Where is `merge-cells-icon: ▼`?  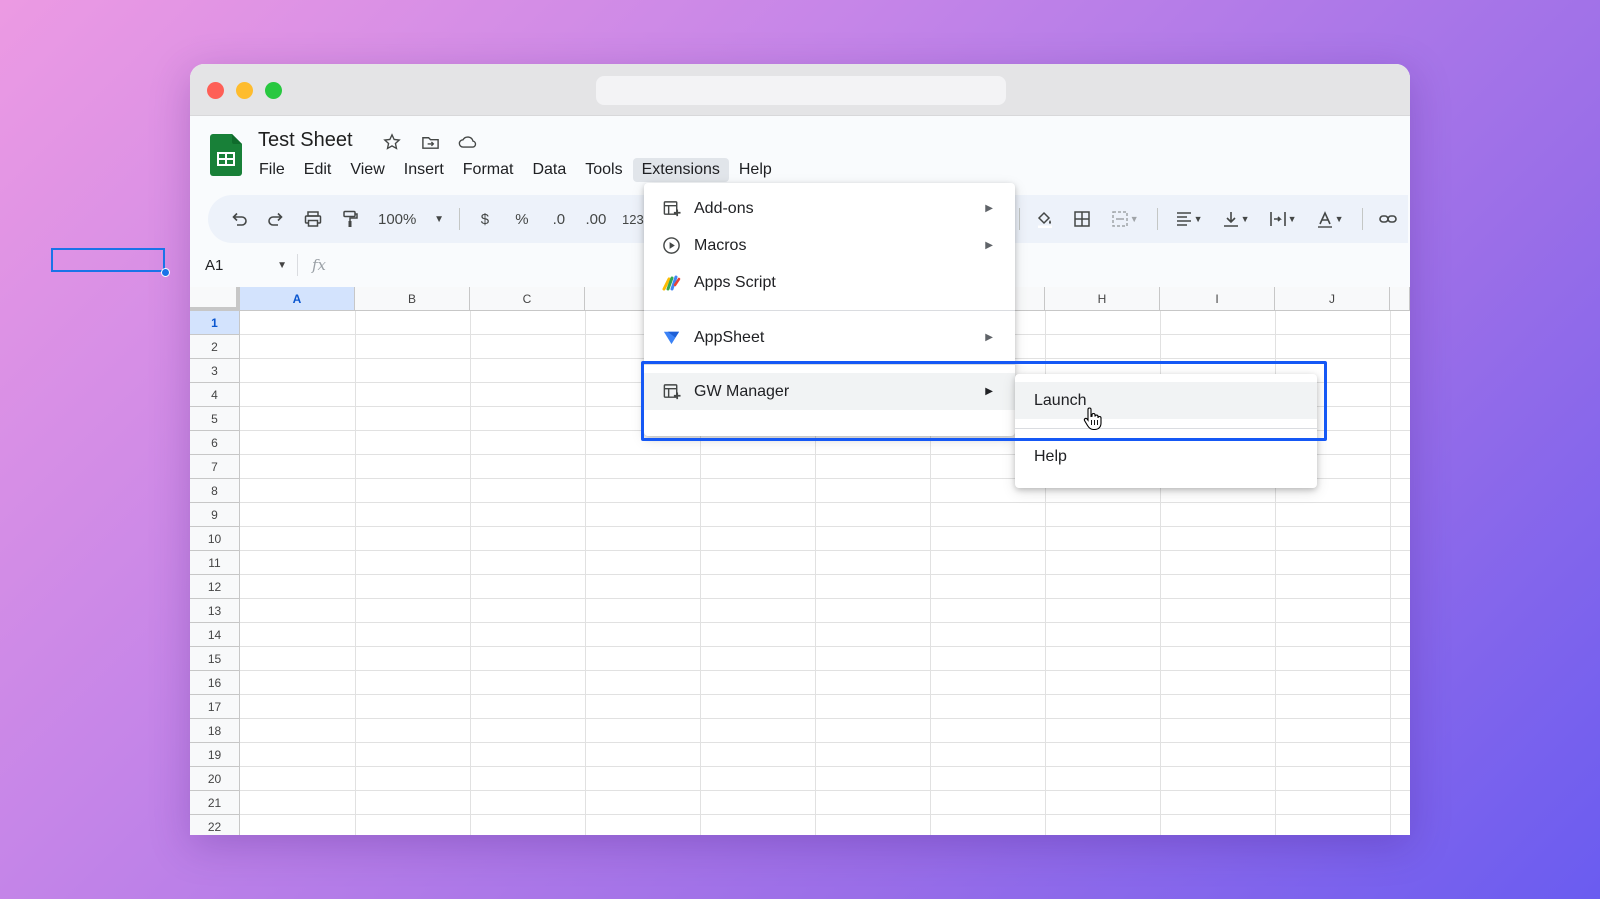
merge-cells-icon: ▼ is located at coordinates (1124, 219).